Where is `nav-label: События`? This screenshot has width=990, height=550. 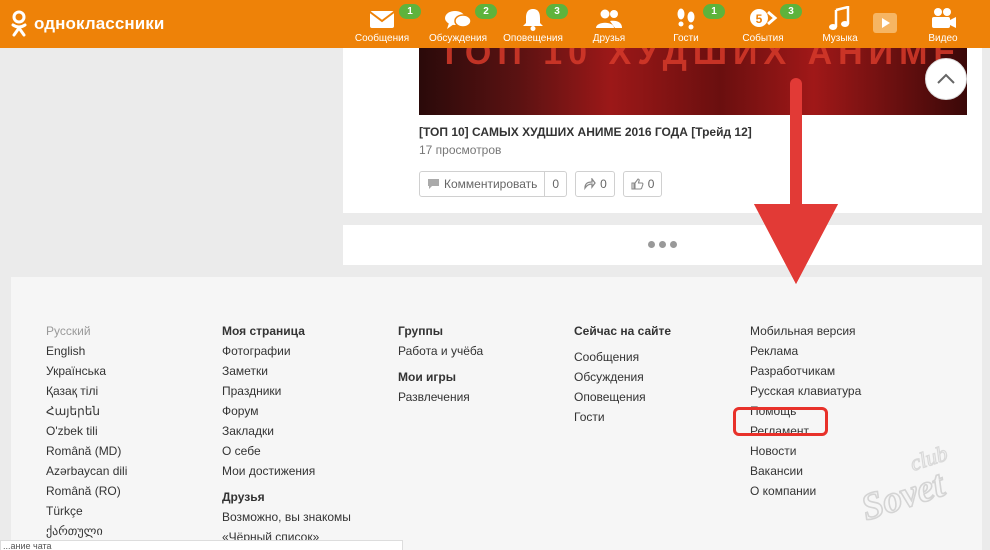
nav-label: События is located at coordinates (763, 38).